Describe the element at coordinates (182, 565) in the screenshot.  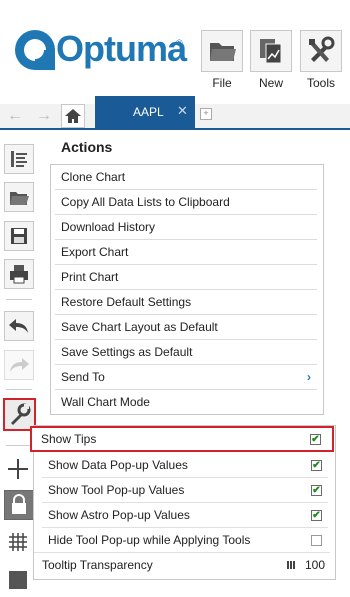
I see `tooltip-transparency-row: Tooltip Transparency 100` at that location.